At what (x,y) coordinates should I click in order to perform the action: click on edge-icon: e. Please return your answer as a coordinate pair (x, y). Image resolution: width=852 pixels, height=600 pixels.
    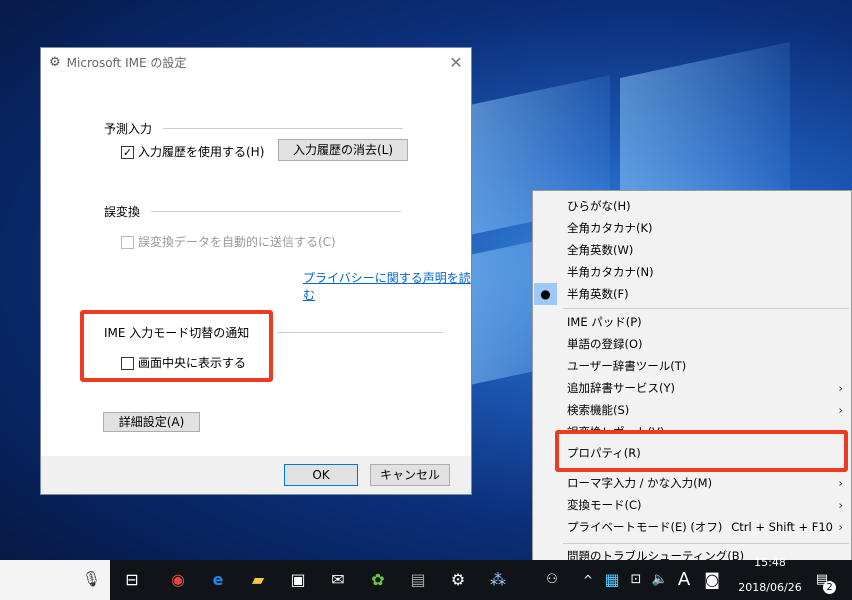
    Looking at the image, I should click on (218, 580).